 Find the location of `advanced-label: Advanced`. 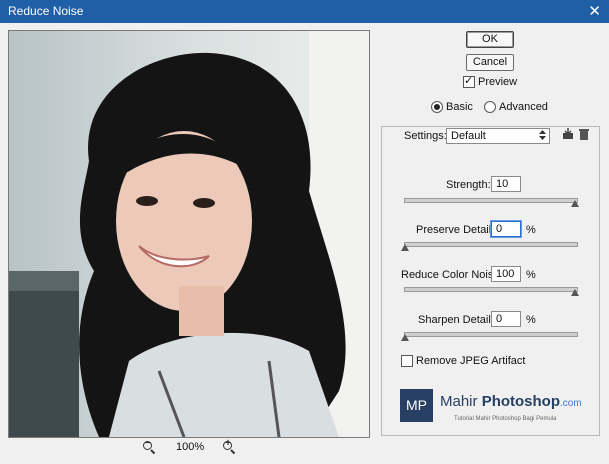

advanced-label: Advanced is located at coordinates (523, 107).